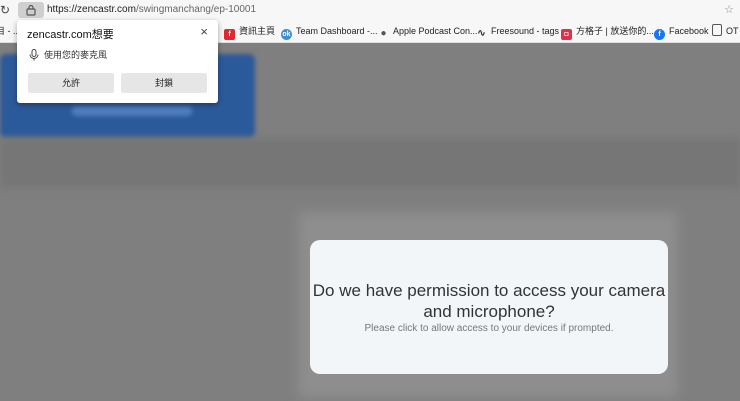 The height and width of the screenshot is (401, 740). What do you see at coordinates (370, 163) in the screenshot?
I see `page-toolbar-band` at bounding box center [370, 163].